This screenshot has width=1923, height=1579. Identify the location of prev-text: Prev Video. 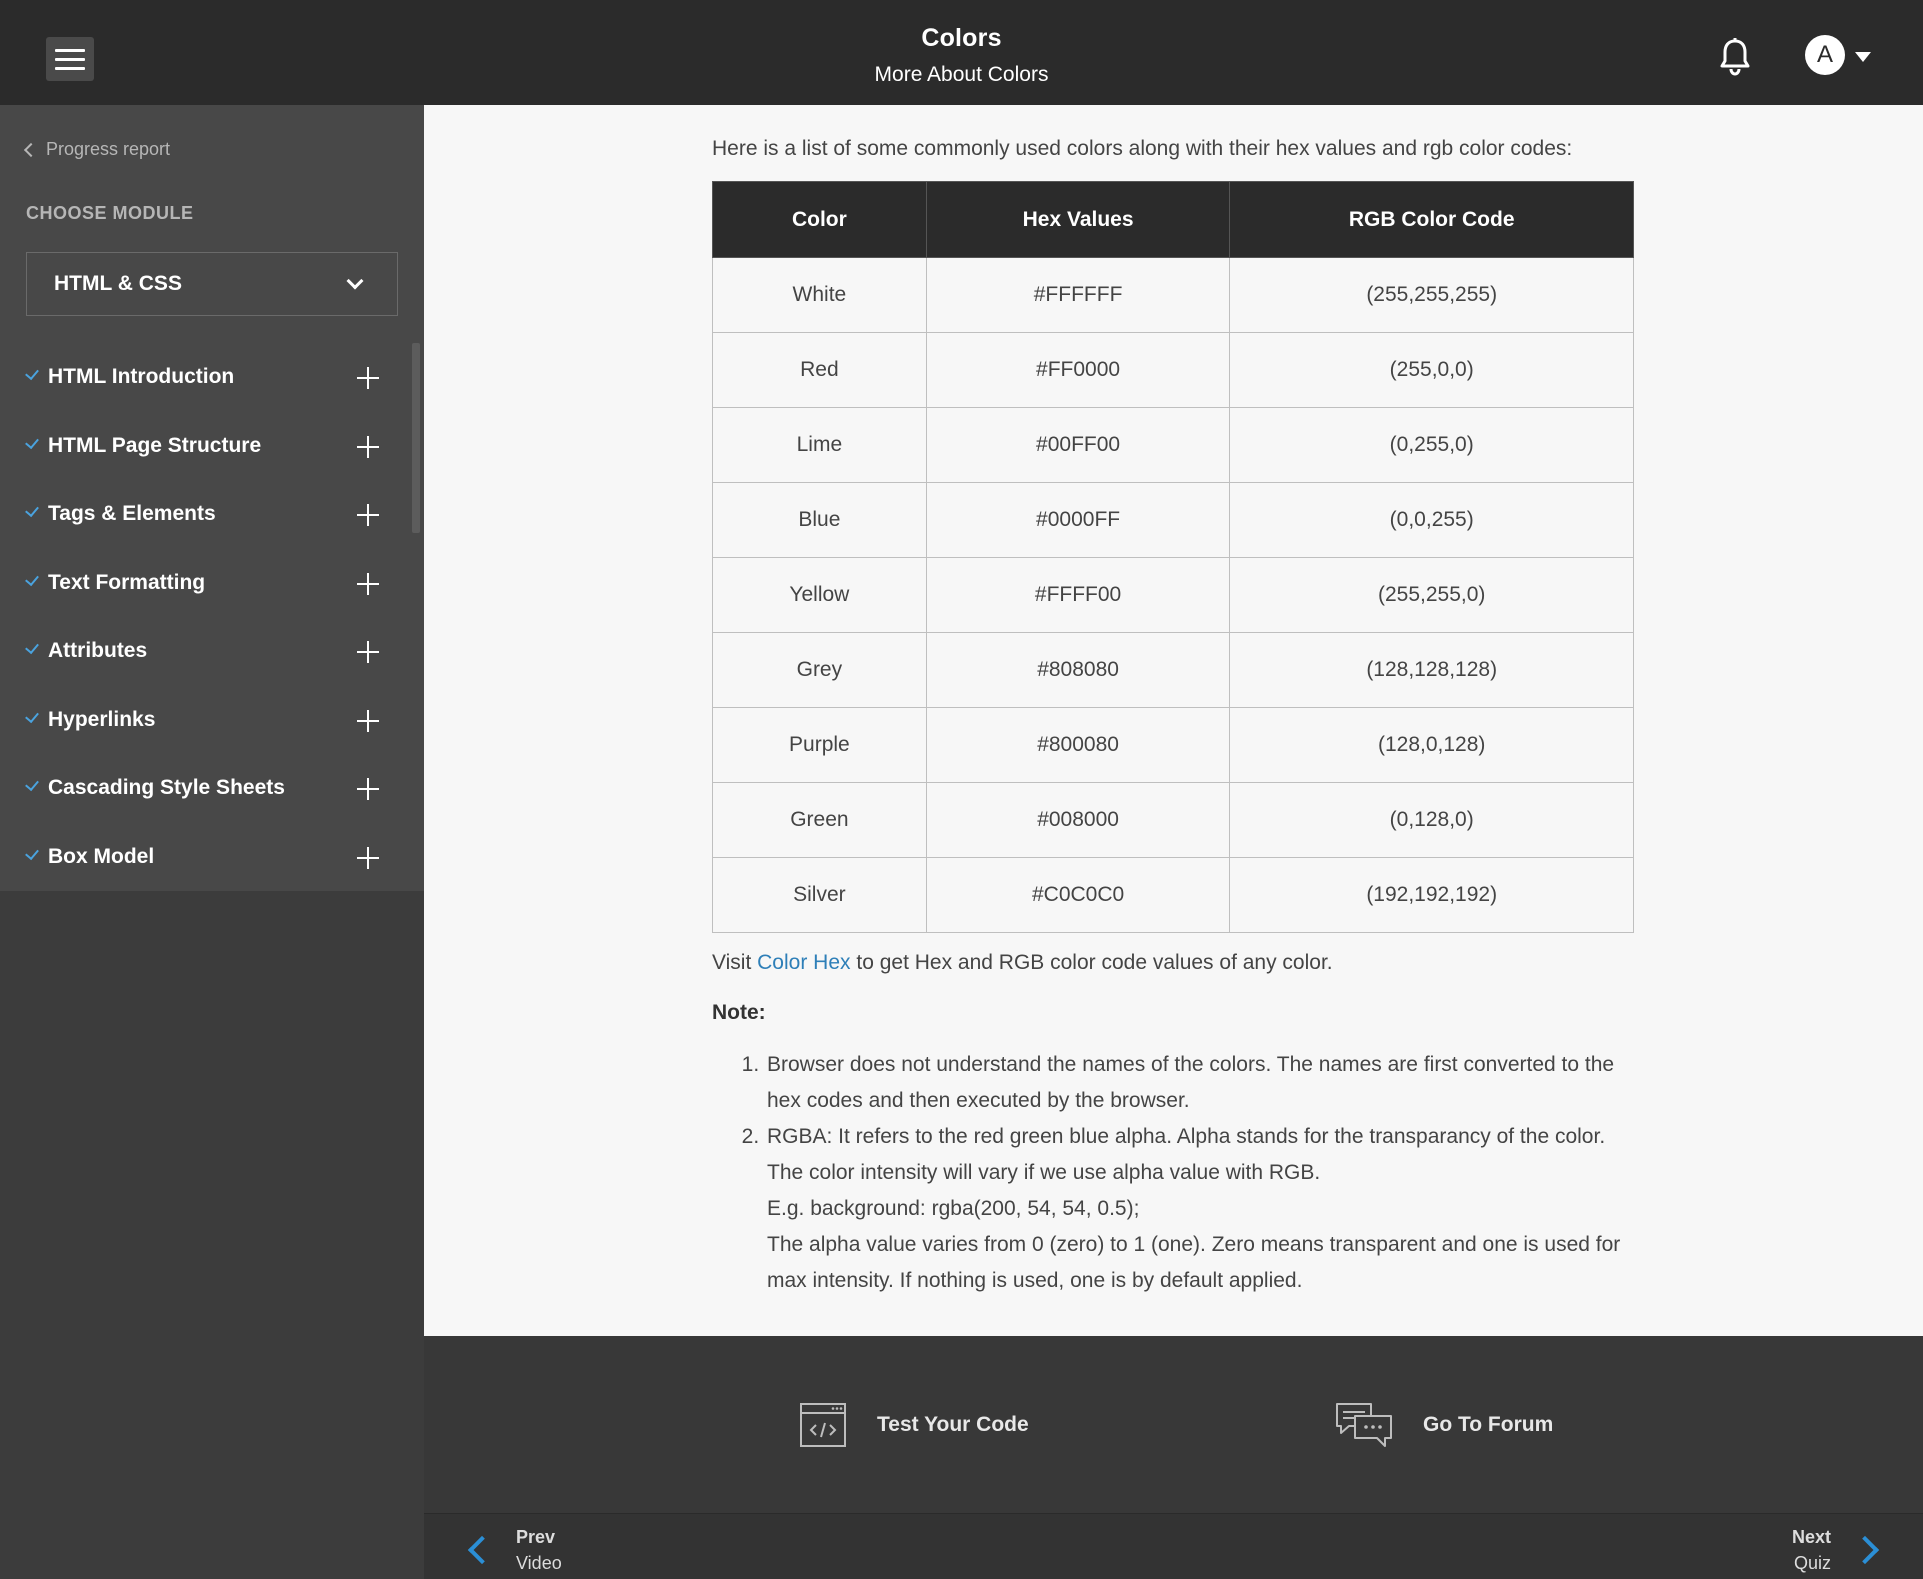
(539, 1550).